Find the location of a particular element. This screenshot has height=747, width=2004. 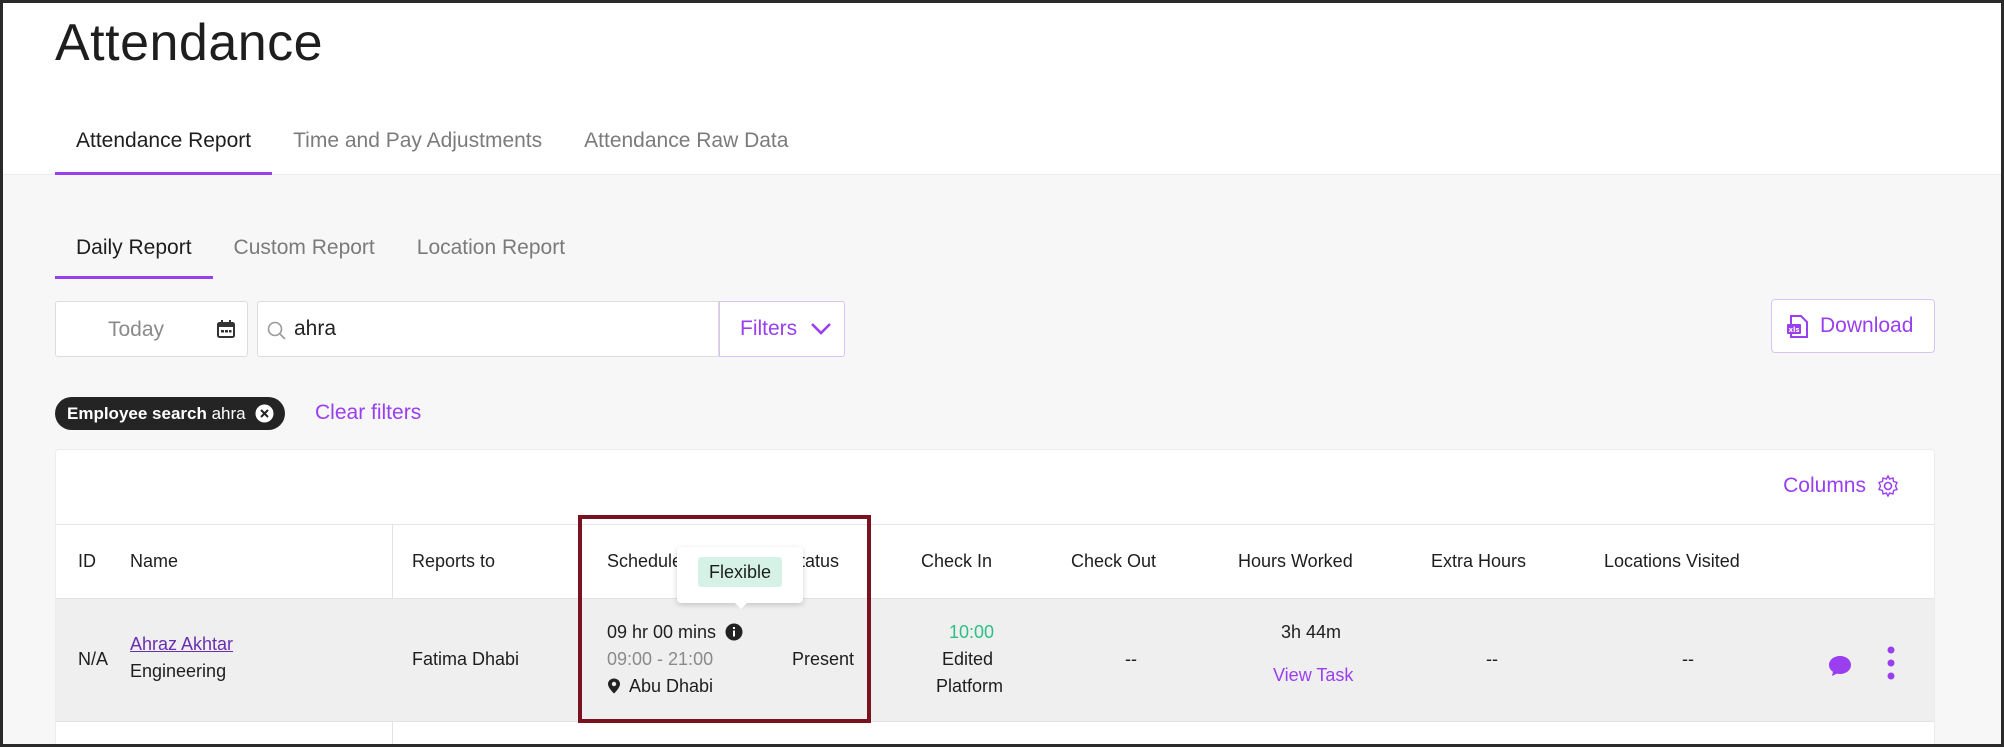

cell-hours-worked: 3h 44m is located at coordinates (1311, 632).